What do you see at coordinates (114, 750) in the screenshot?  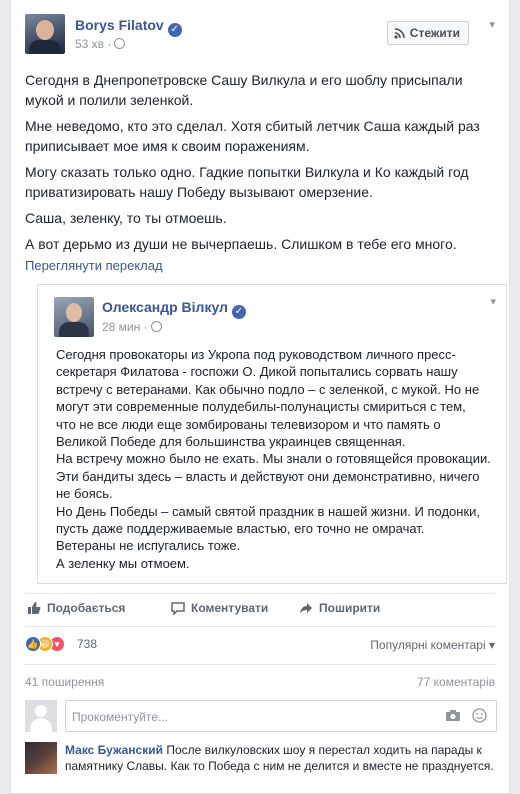 I see `commenter-name: Макс Бужанский` at bounding box center [114, 750].